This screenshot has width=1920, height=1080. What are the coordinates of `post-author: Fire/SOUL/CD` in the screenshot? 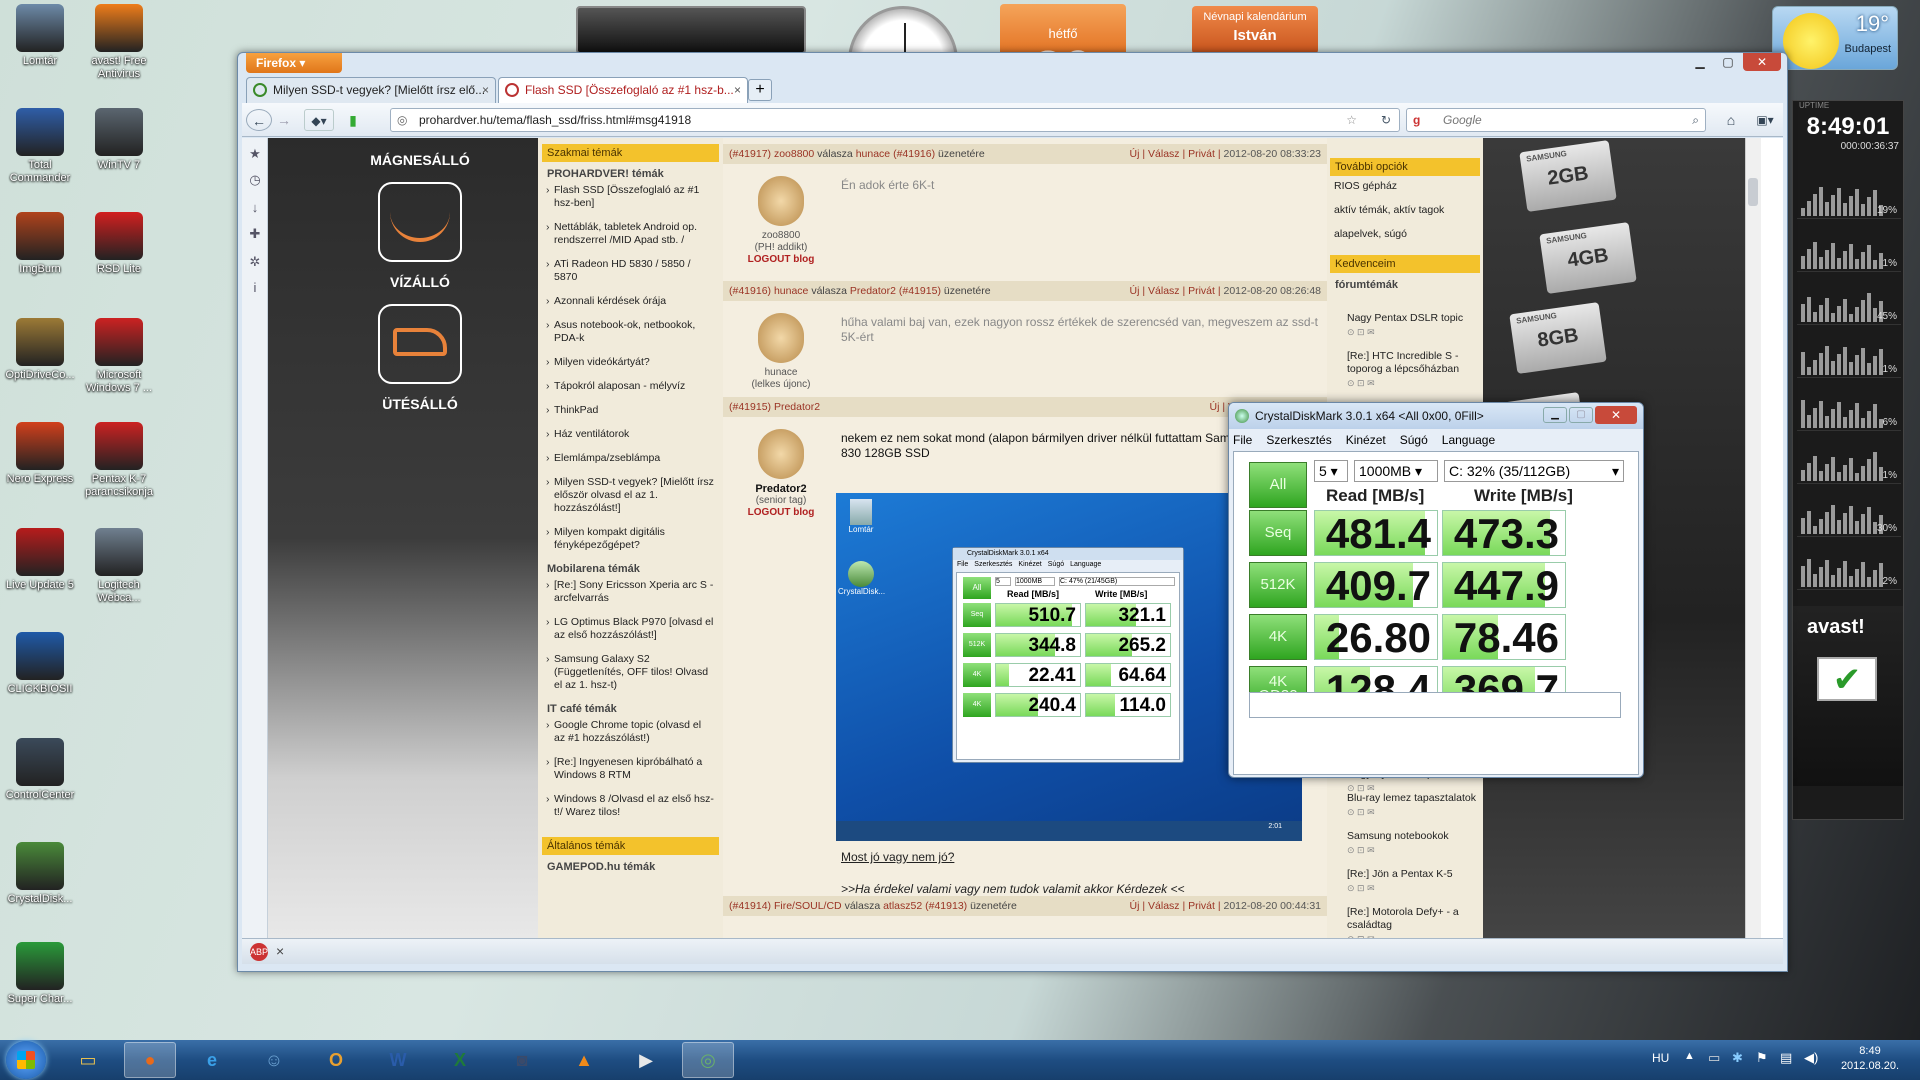 It's located at (808, 906).